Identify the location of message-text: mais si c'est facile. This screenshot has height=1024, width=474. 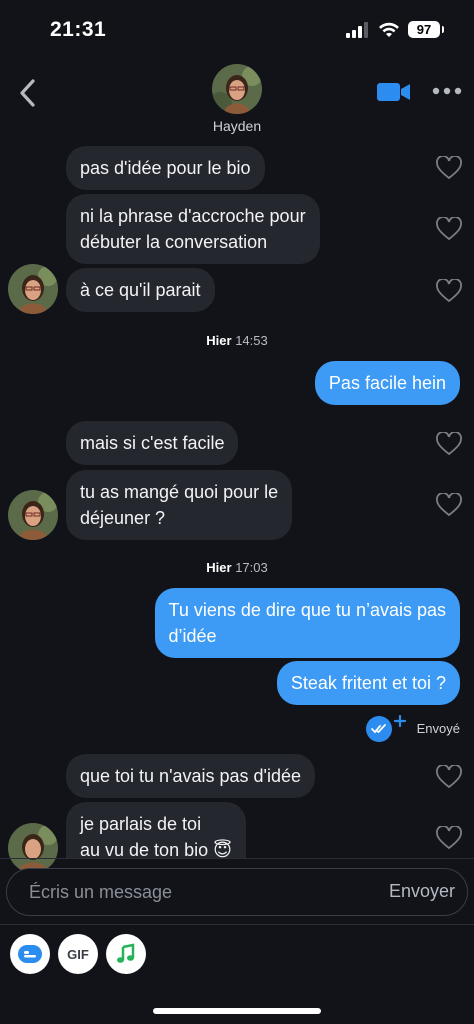
(152, 443).